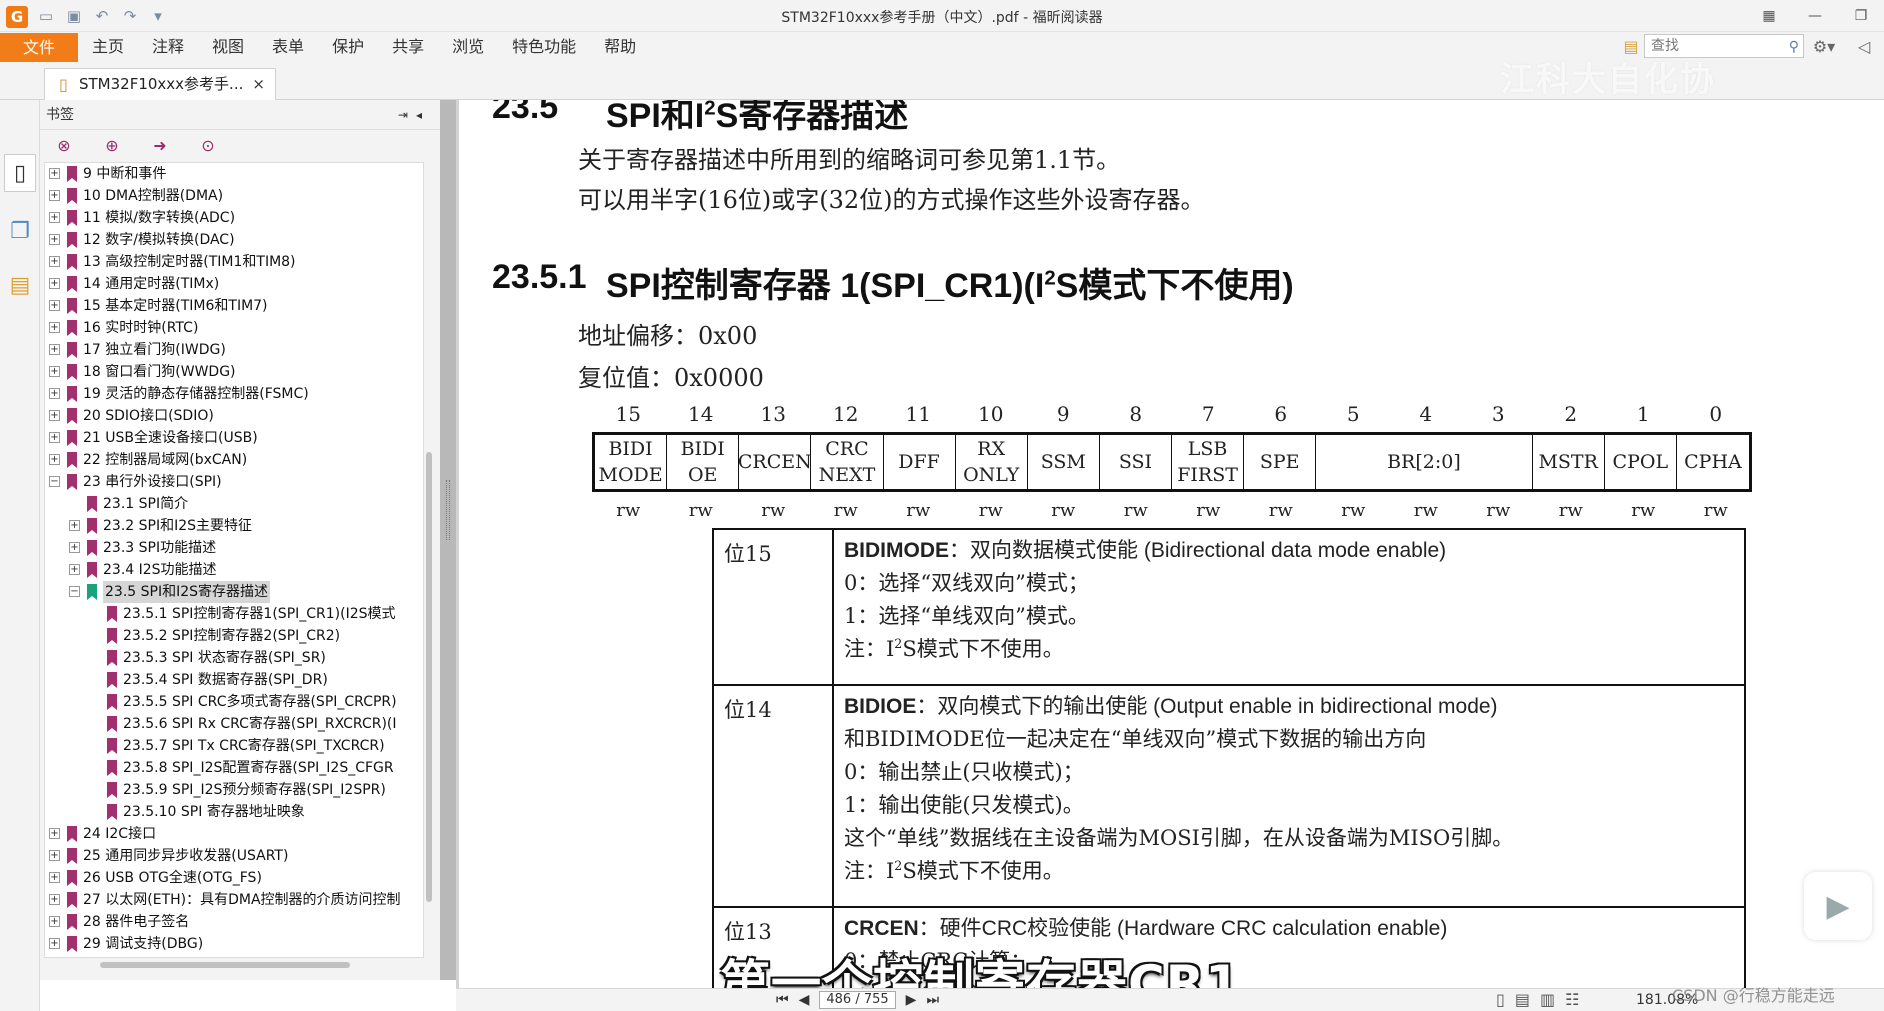  I want to click on bookmark-item: +14 通用定时器(TIMx), so click(234, 284).